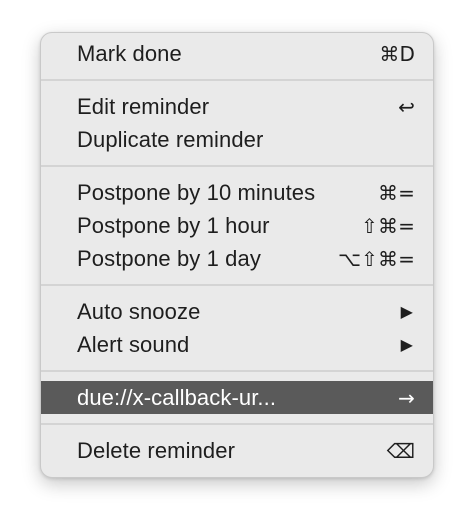 The width and height of the screenshot is (474, 525). I want to click on menu-item-edit-reminder: Edit reminder ↩, so click(237, 106).